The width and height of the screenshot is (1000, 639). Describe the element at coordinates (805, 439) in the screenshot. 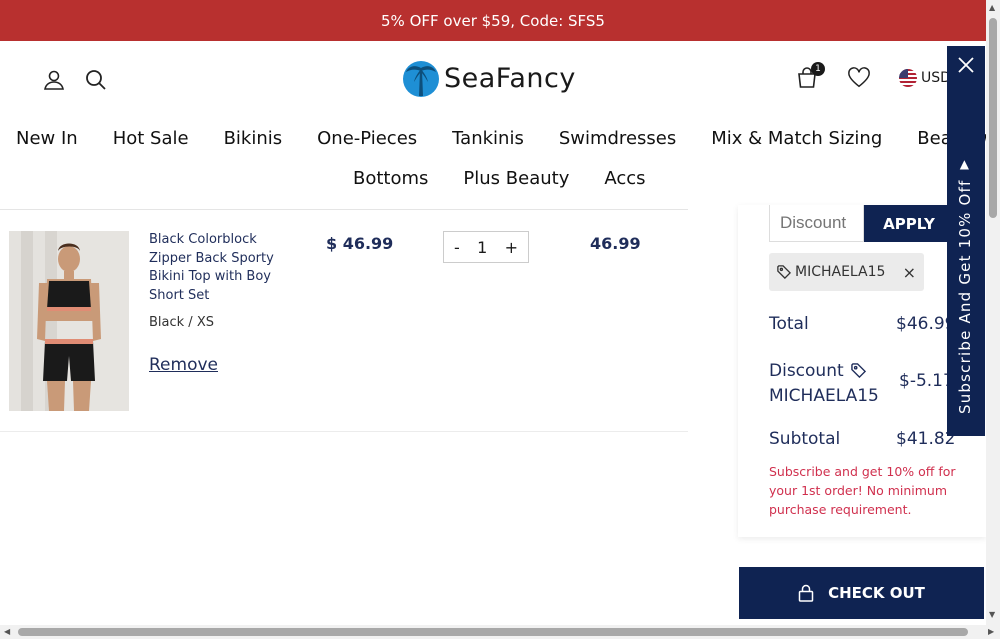

I see `subtotal-label: Subtotal` at that location.